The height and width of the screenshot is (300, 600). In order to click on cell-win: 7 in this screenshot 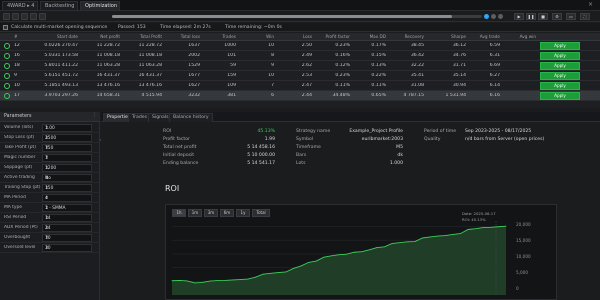, I will do `click(272, 85)`.